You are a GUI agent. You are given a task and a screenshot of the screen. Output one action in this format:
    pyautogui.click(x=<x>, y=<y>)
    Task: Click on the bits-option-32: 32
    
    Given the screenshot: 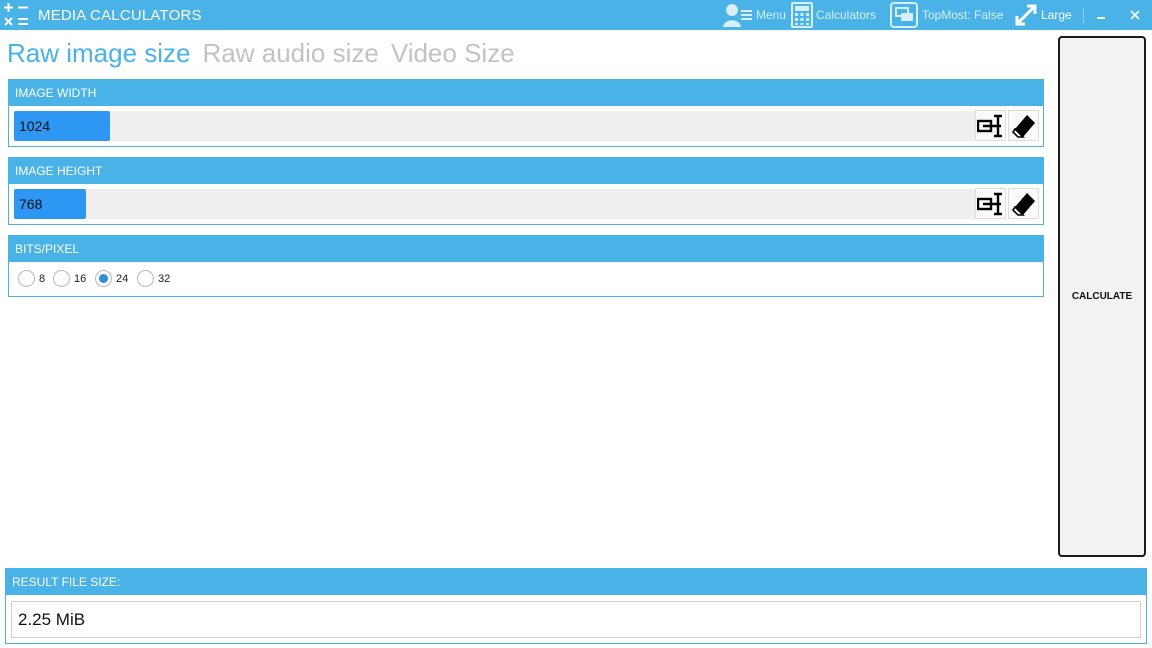 What is the action you would take?
    pyautogui.click(x=153, y=278)
    